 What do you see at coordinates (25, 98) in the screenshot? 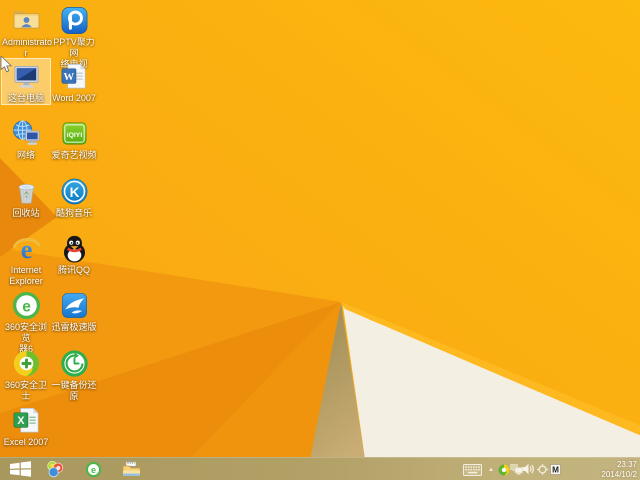
I see `icon-label: 这台电脑` at bounding box center [25, 98].